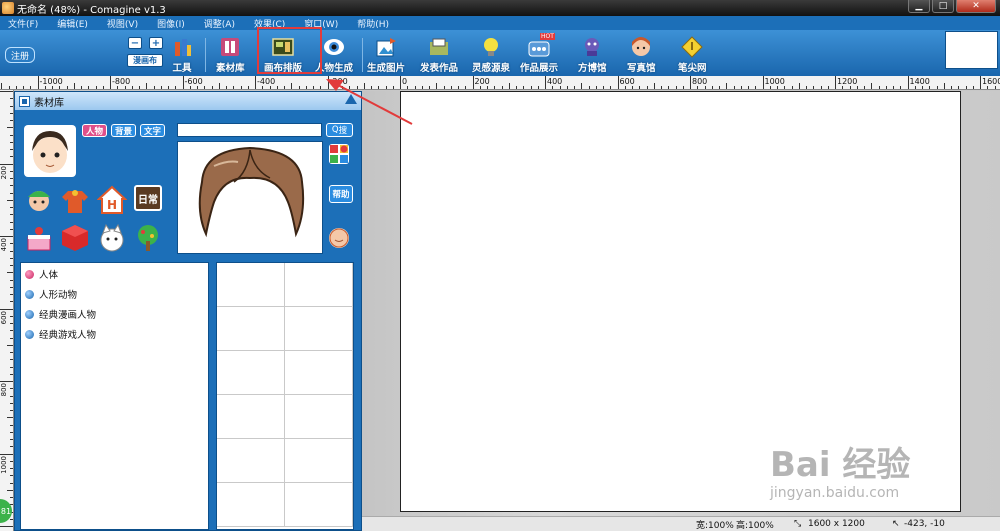 This screenshot has height=531, width=1000. I want to click on daily-category-icon: 日常, so click(148, 198).